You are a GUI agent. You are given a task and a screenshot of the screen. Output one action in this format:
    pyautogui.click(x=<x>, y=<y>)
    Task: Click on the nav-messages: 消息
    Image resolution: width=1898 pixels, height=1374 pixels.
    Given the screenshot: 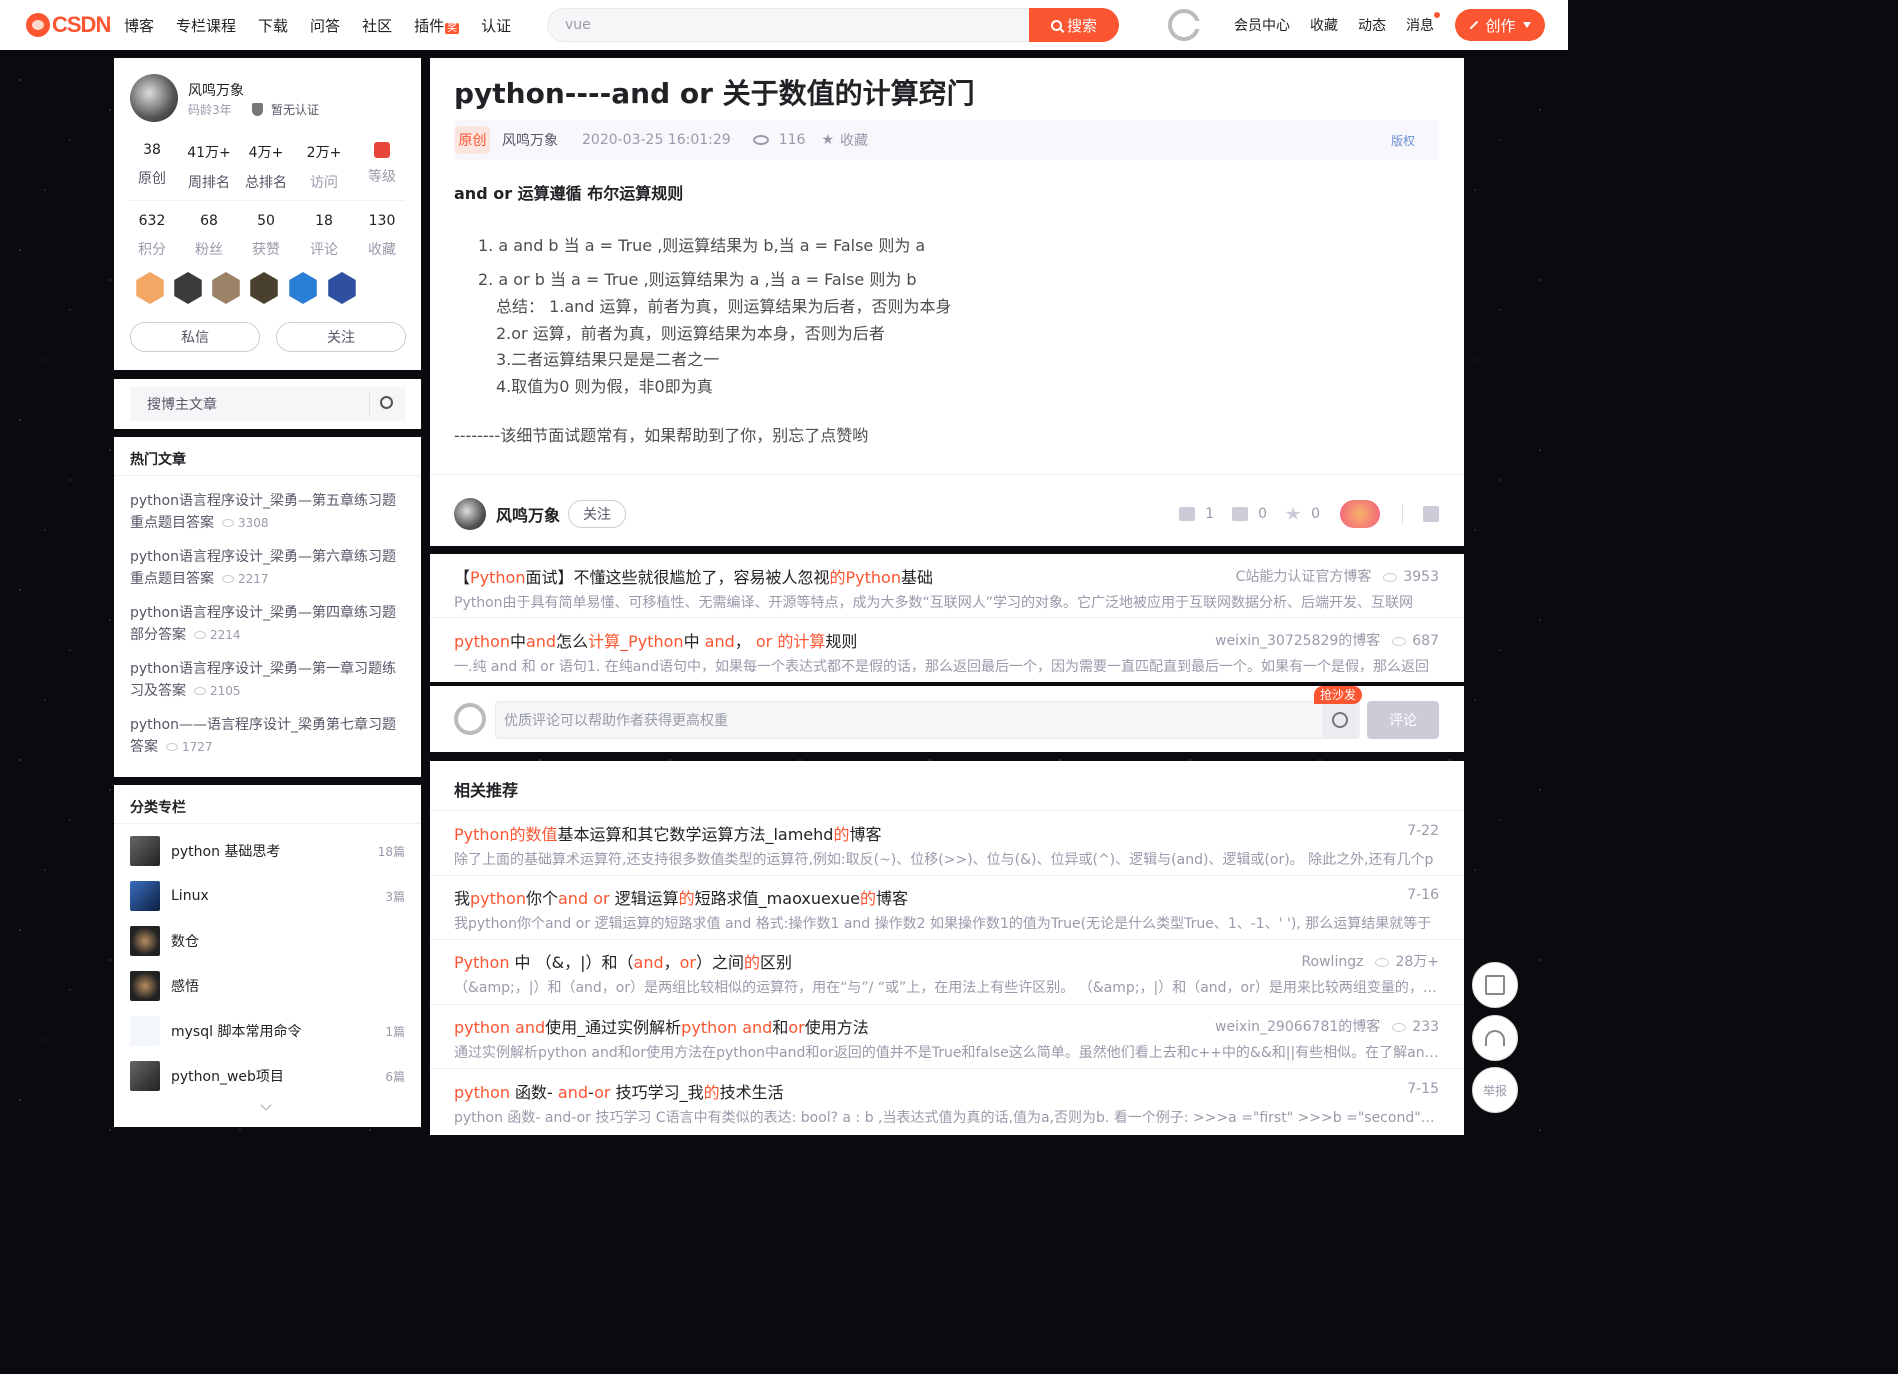 What is the action you would take?
    pyautogui.click(x=1423, y=23)
    